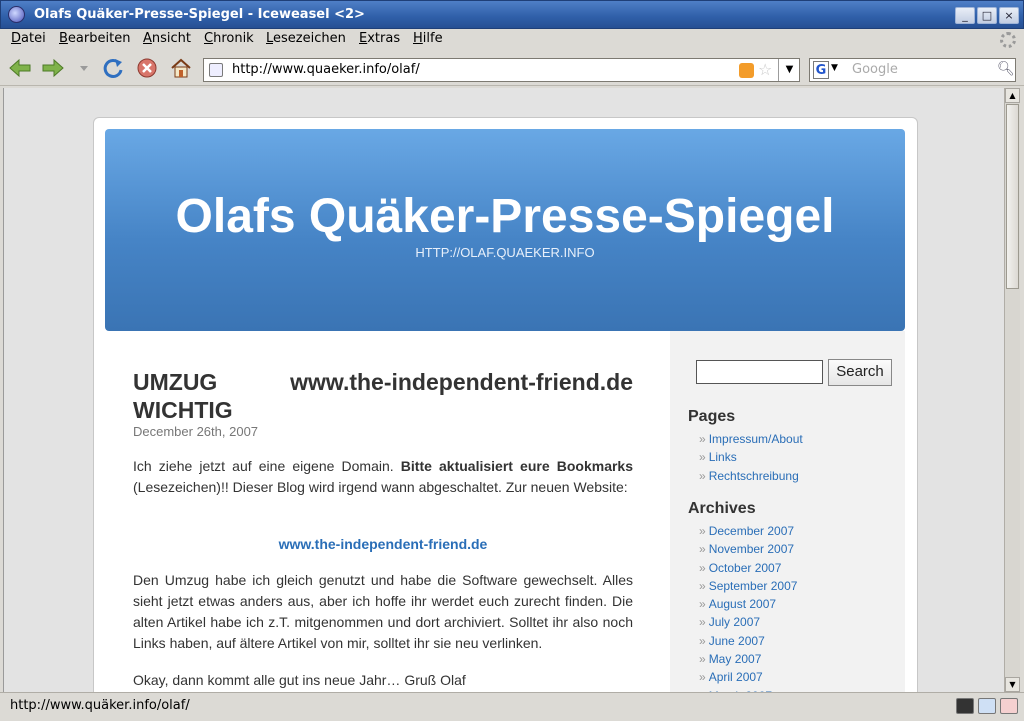  What do you see at coordinates (84, 68) in the screenshot?
I see `history-dropdown-icon` at bounding box center [84, 68].